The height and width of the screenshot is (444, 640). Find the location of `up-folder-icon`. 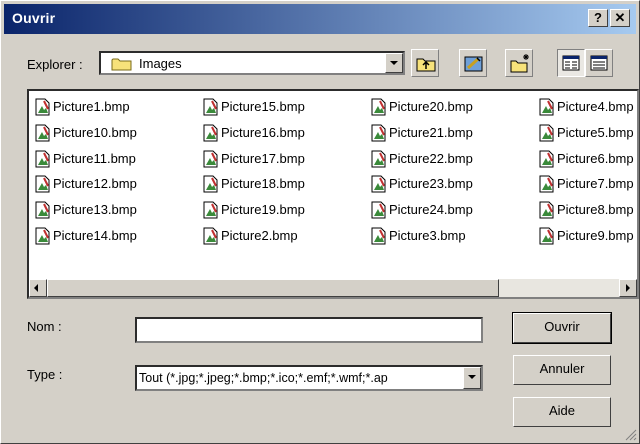

up-folder-icon is located at coordinates (426, 65).